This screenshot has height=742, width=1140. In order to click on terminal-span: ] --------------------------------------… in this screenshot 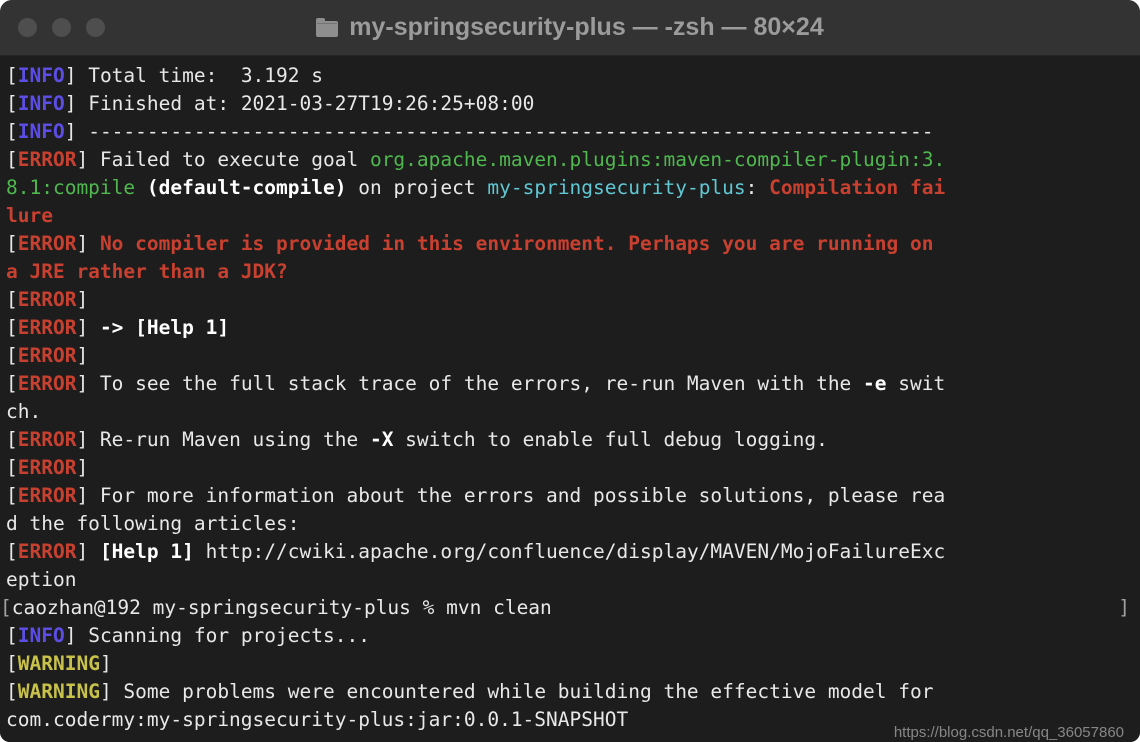, I will do `click(499, 131)`.